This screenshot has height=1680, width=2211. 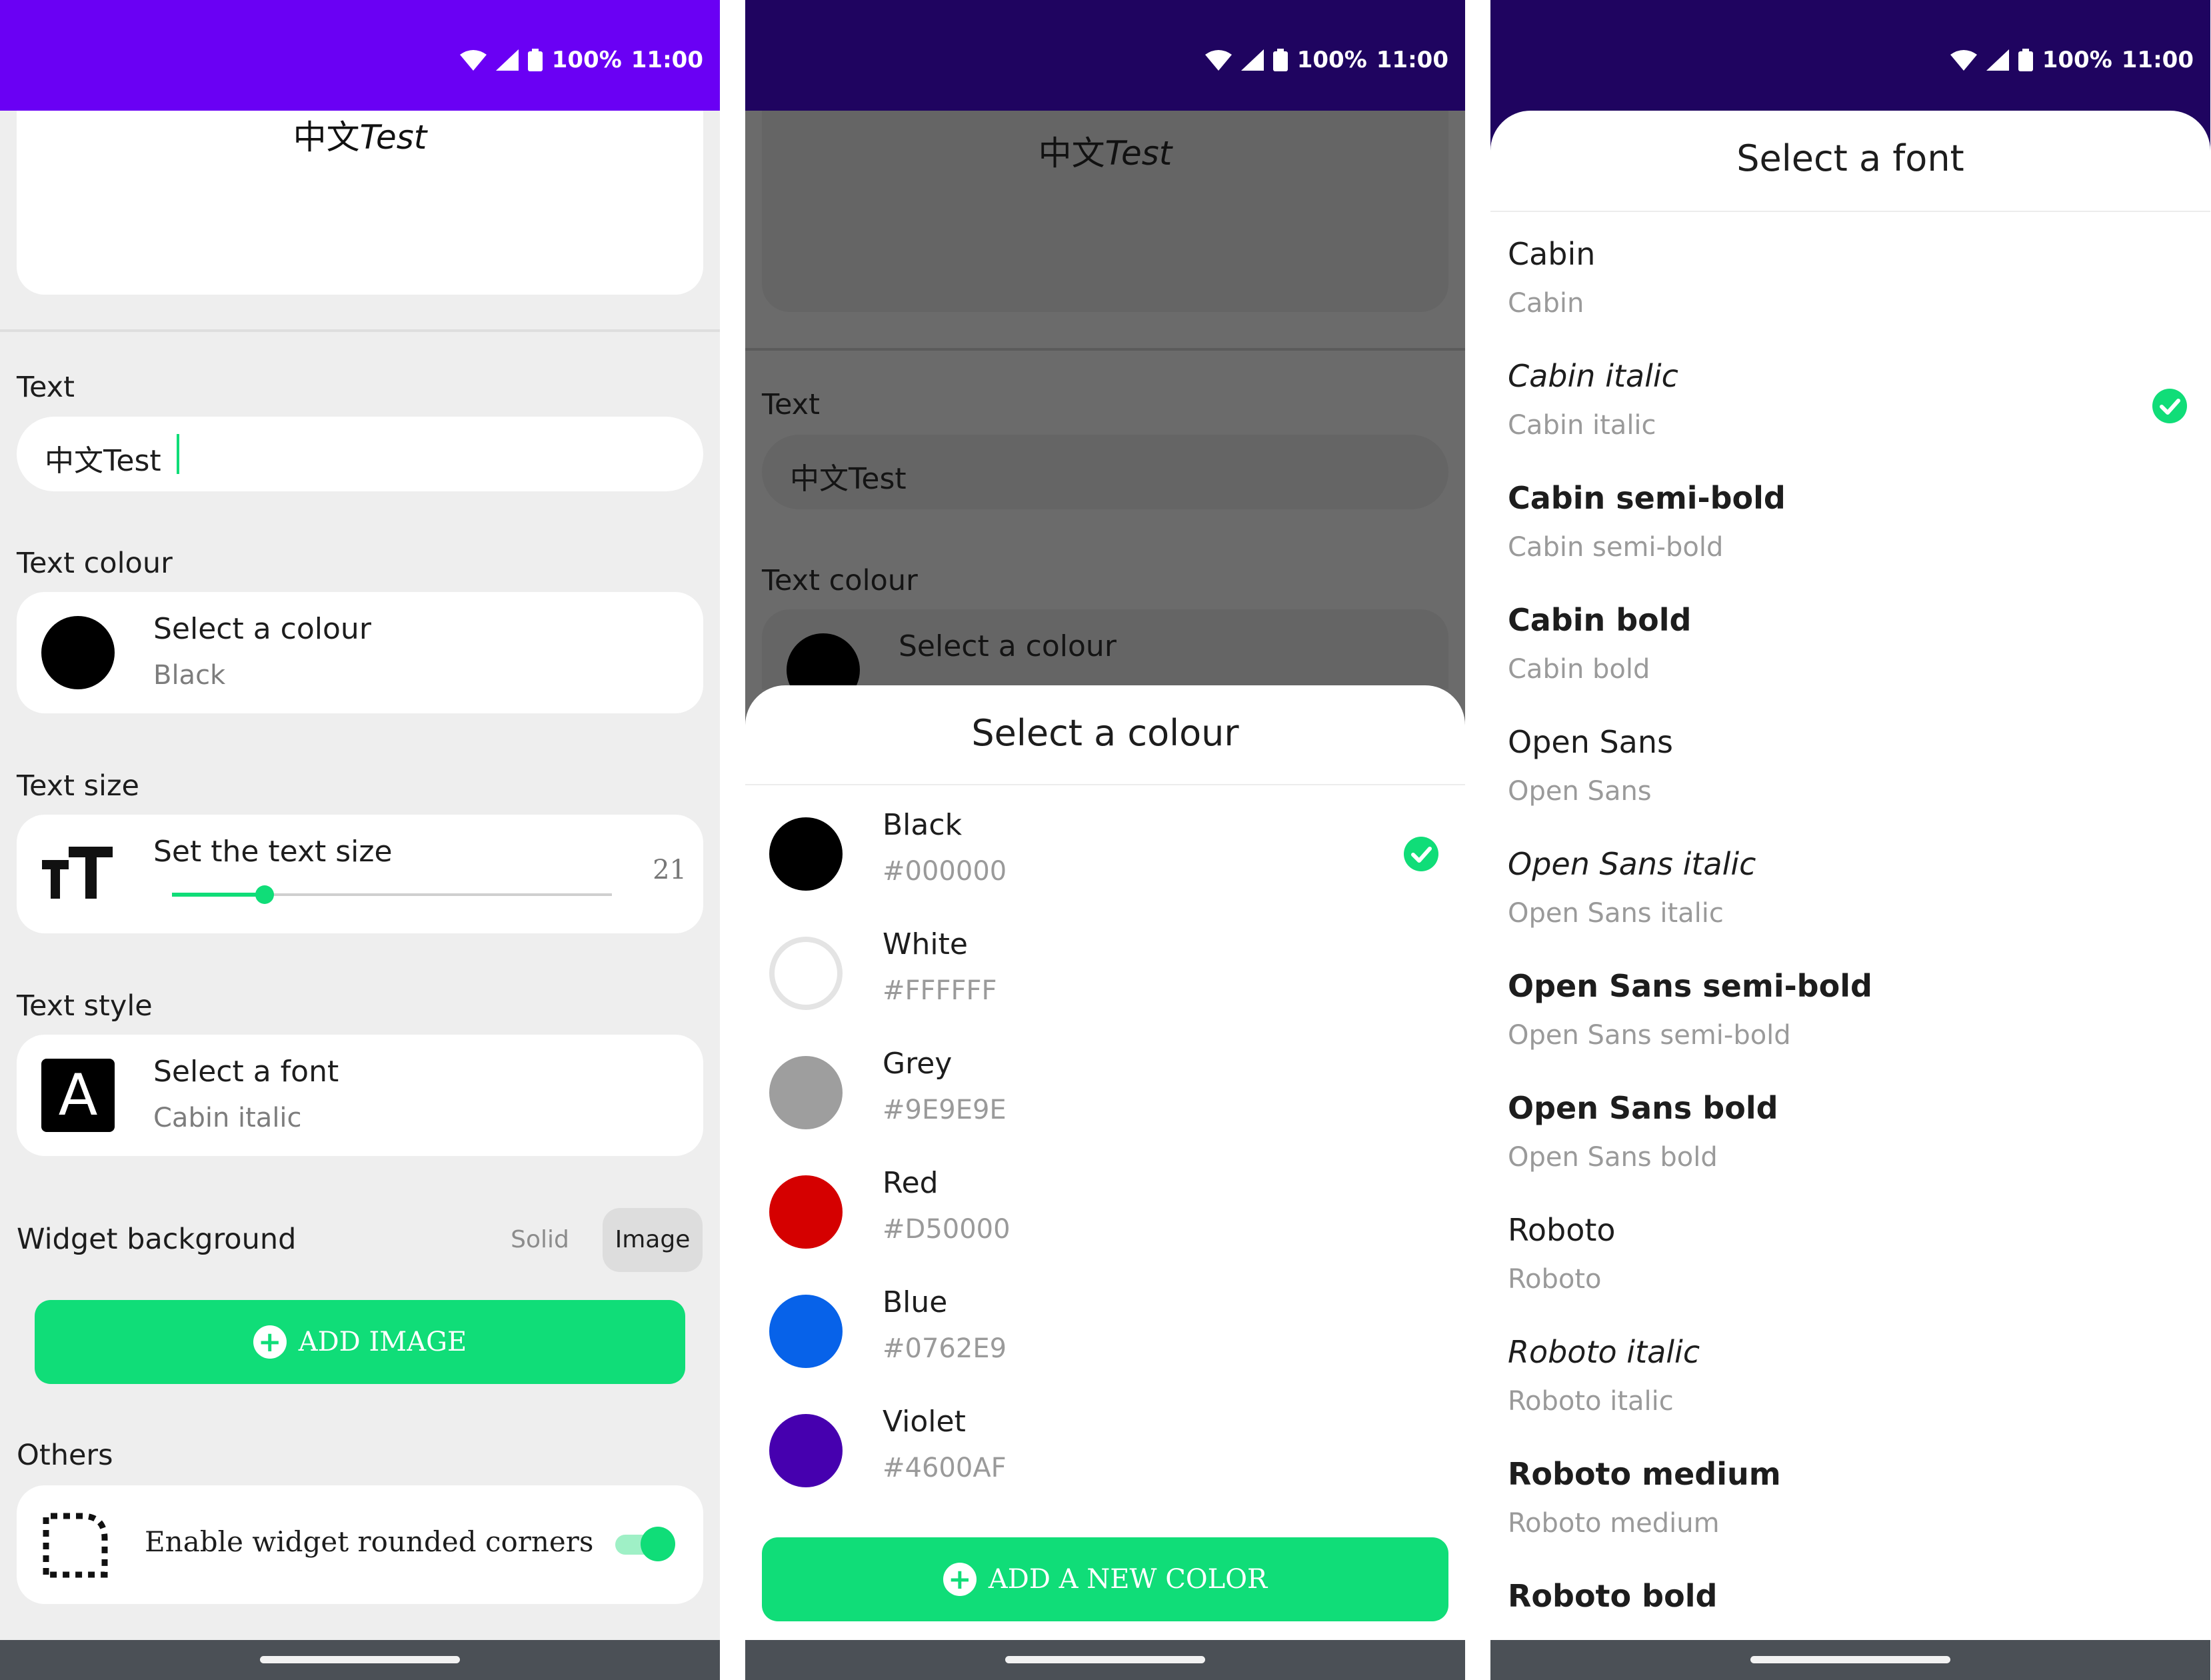 I want to click on colour-hex: #D50000, so click(x=947, y=1229).